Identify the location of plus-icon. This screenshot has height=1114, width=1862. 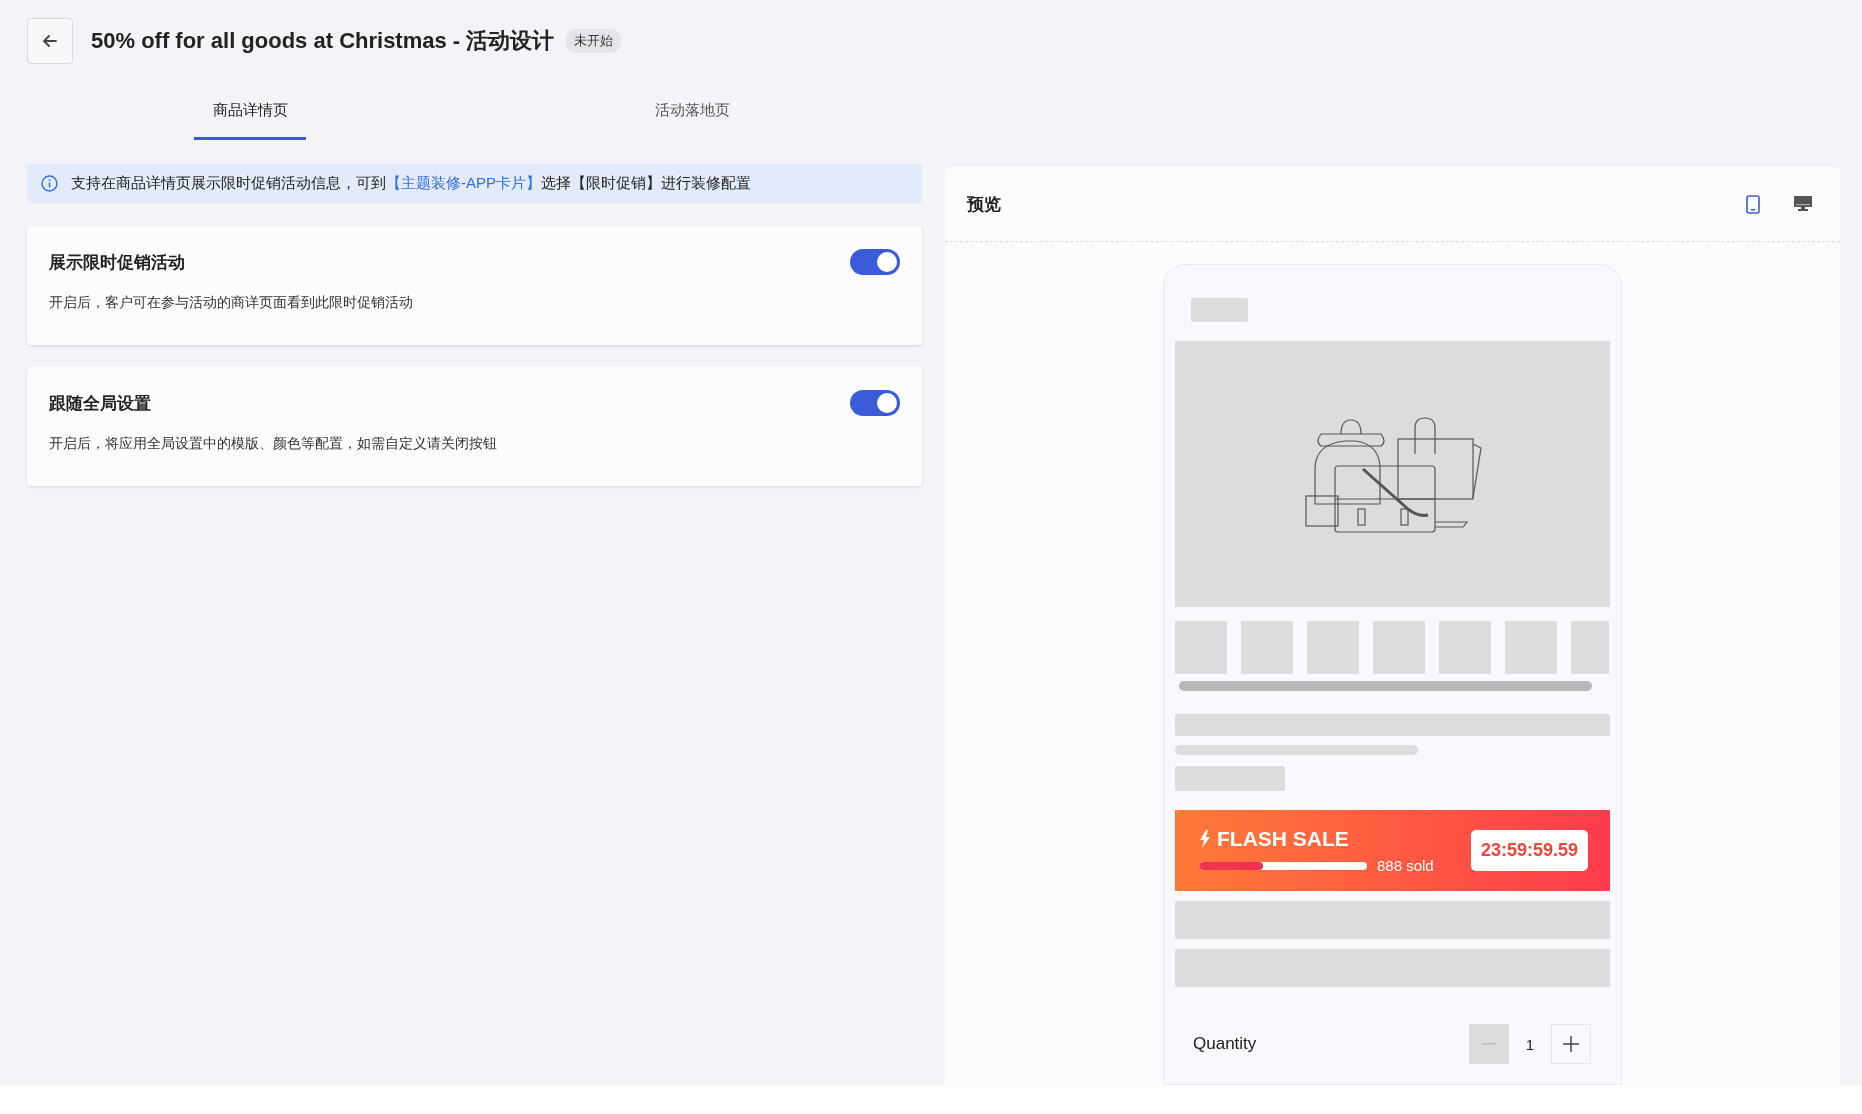
(1571, 1044).